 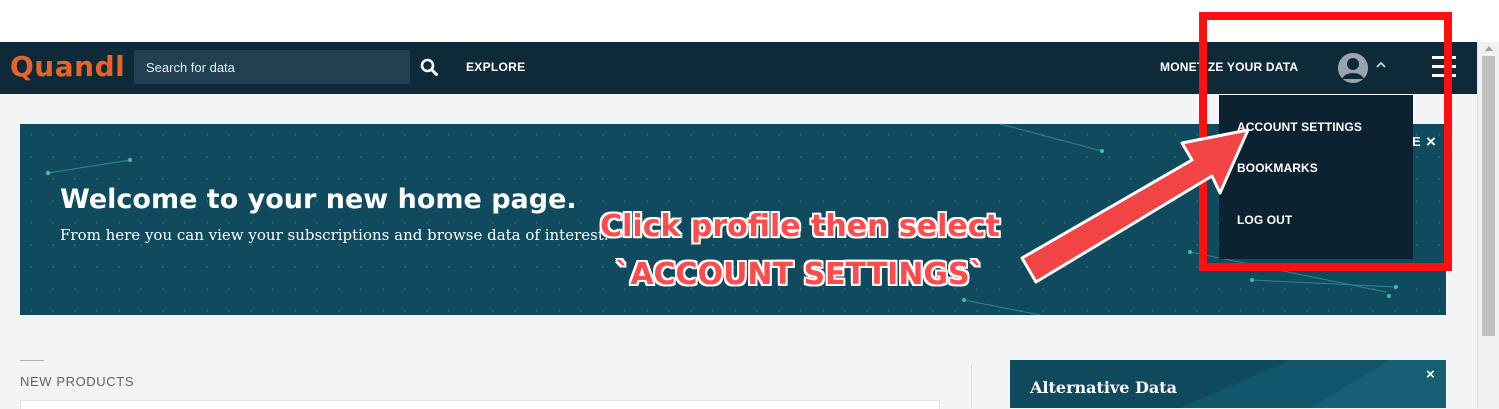 What do you see at coordinates (800, 274) in the screenshot?
I see `annotation-line-2: `ACCOUNT SETTINGS`` at bounding box center [800, 274].